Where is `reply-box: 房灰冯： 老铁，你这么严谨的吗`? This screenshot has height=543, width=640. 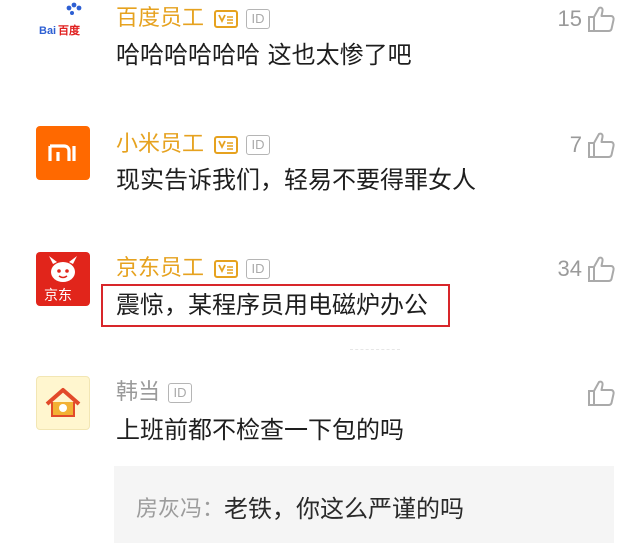 reply-box: 房灰冯： 老铁，你这么严谨的吗 is located at coordinates (364, 504).